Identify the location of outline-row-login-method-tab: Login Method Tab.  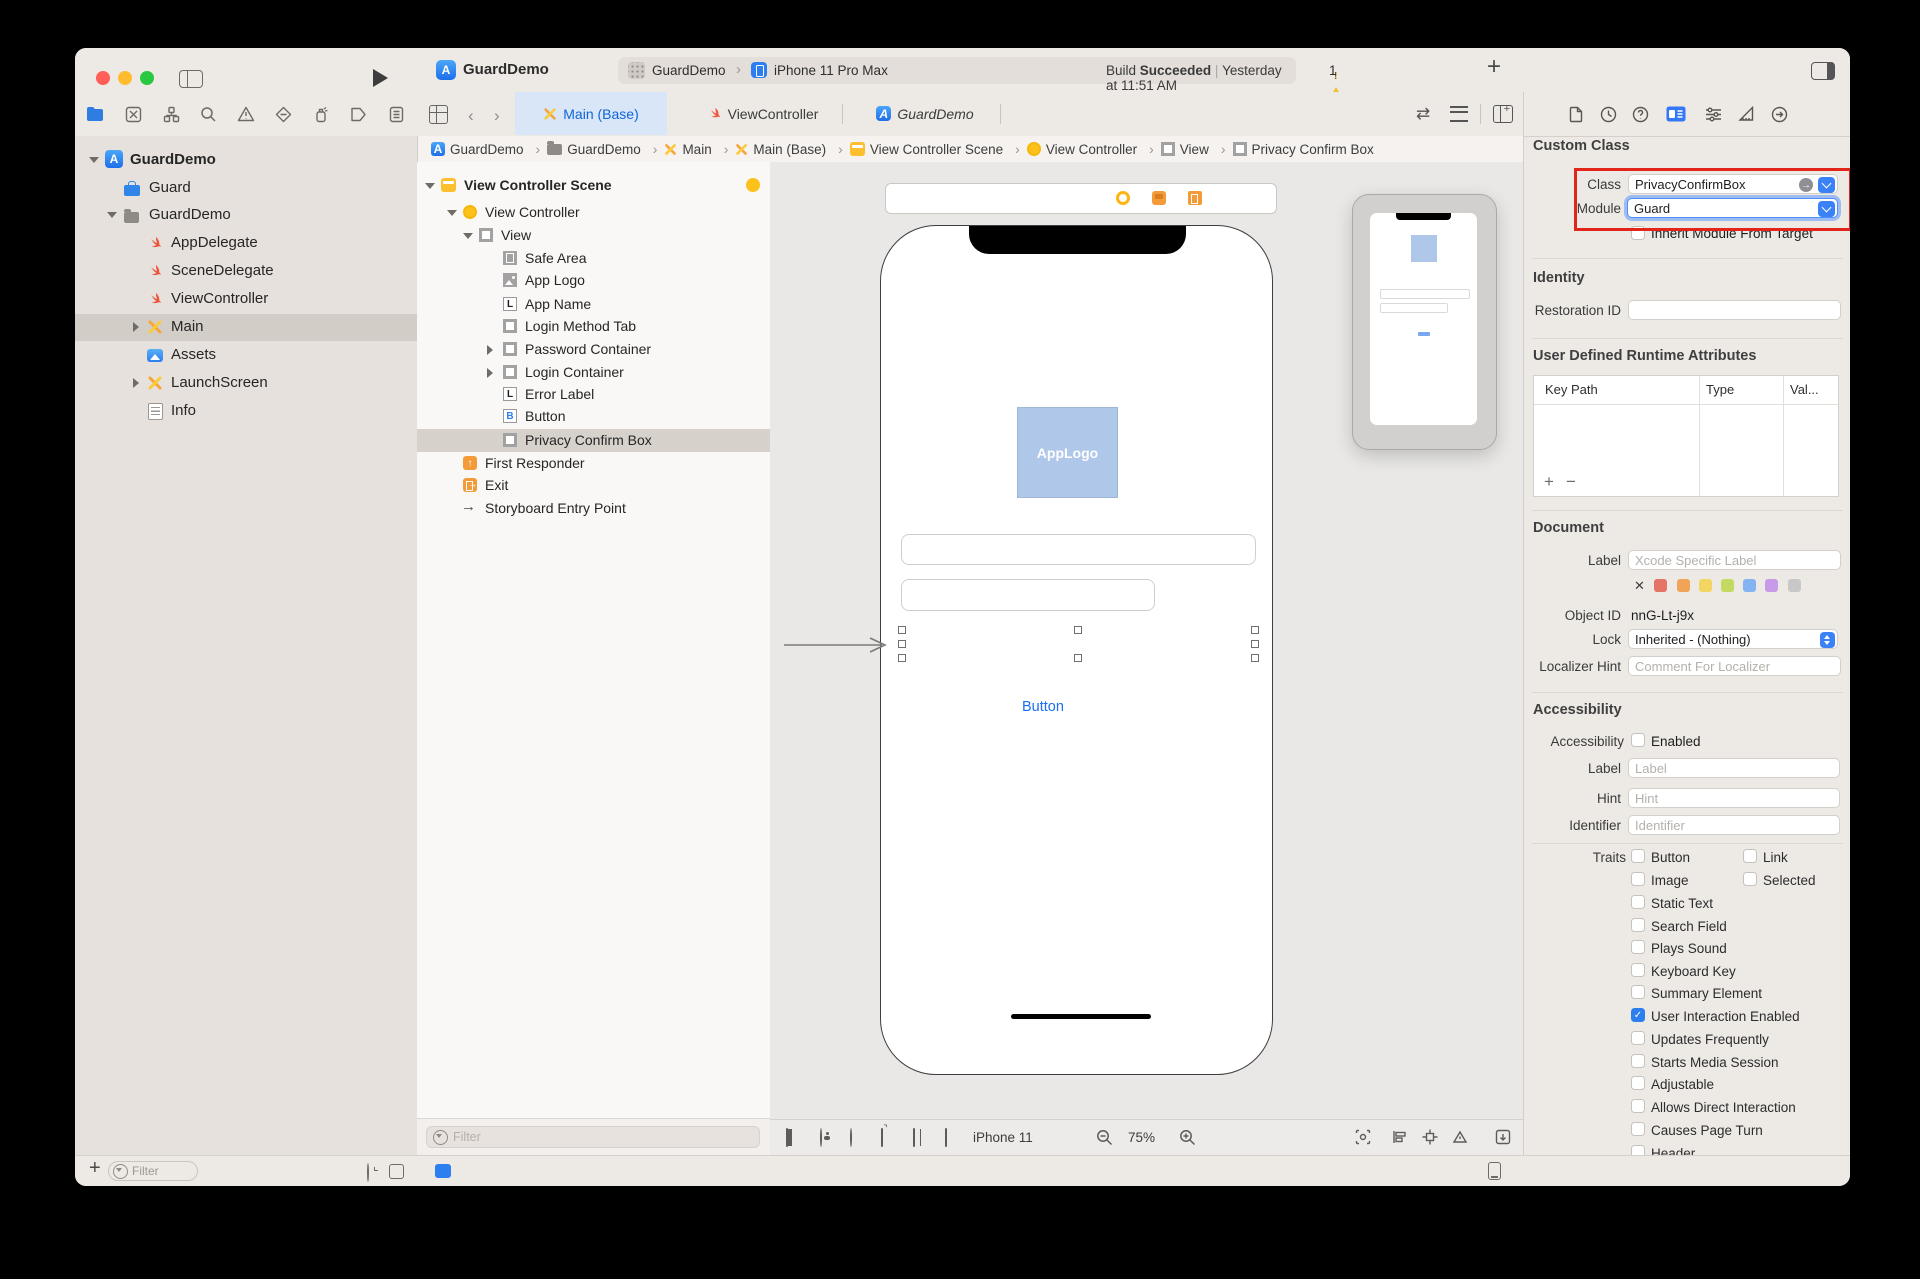
(593, 326).